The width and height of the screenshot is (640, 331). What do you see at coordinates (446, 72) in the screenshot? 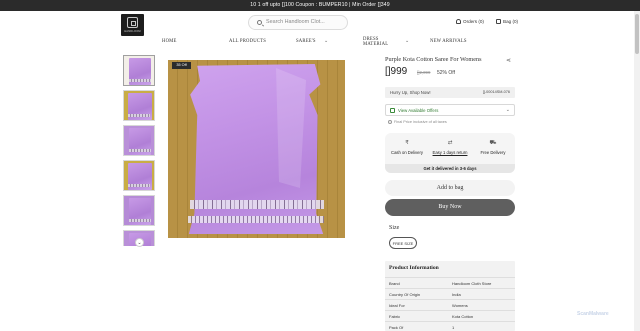
I see `discount-percent: 52% Off` at bounding box center [446, 72].